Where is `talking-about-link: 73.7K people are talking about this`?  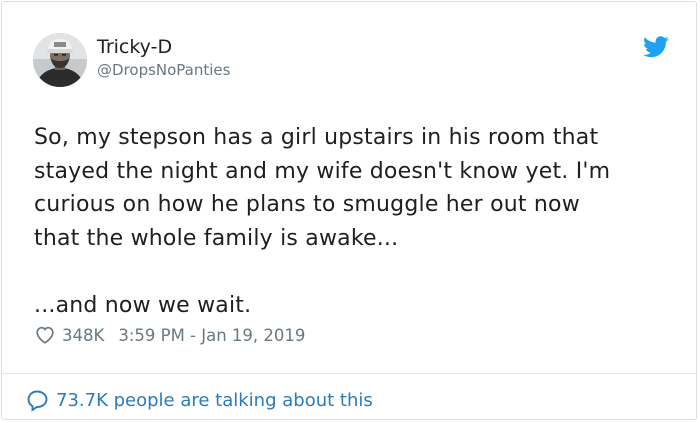
talking-about-link: 73.7K people are talking about this is located at coordinates (199, 400).